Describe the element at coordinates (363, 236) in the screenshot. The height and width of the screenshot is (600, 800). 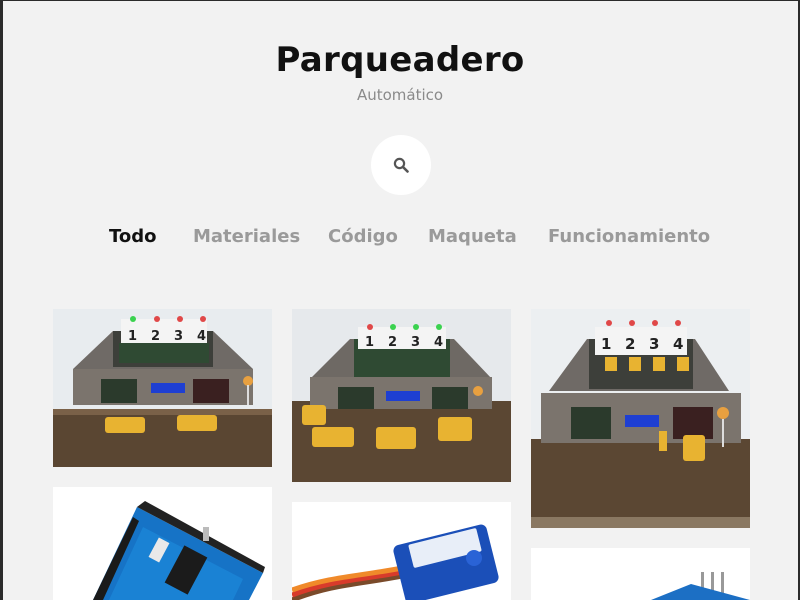
I see `filter-codigo: Código` at that location.